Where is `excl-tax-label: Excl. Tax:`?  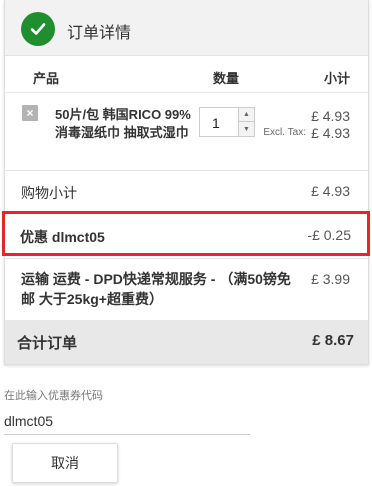 excl-tax-label: Excl. Tax: is located at coordinates (284, 132).